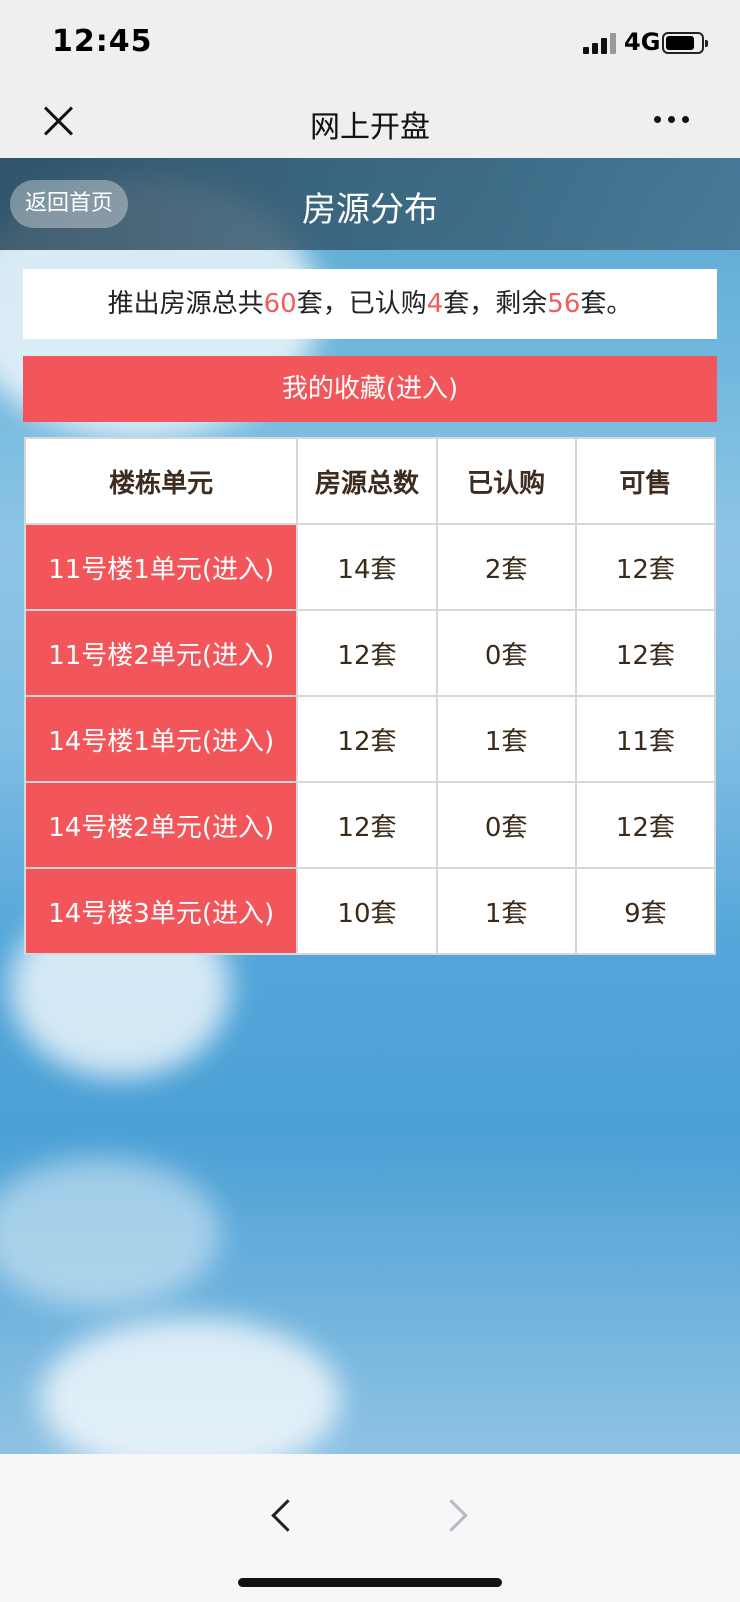 This screenshot has width=740, height=1602. I want to click on unit-link: 14号楼3单元(进入), so click(161, 911).